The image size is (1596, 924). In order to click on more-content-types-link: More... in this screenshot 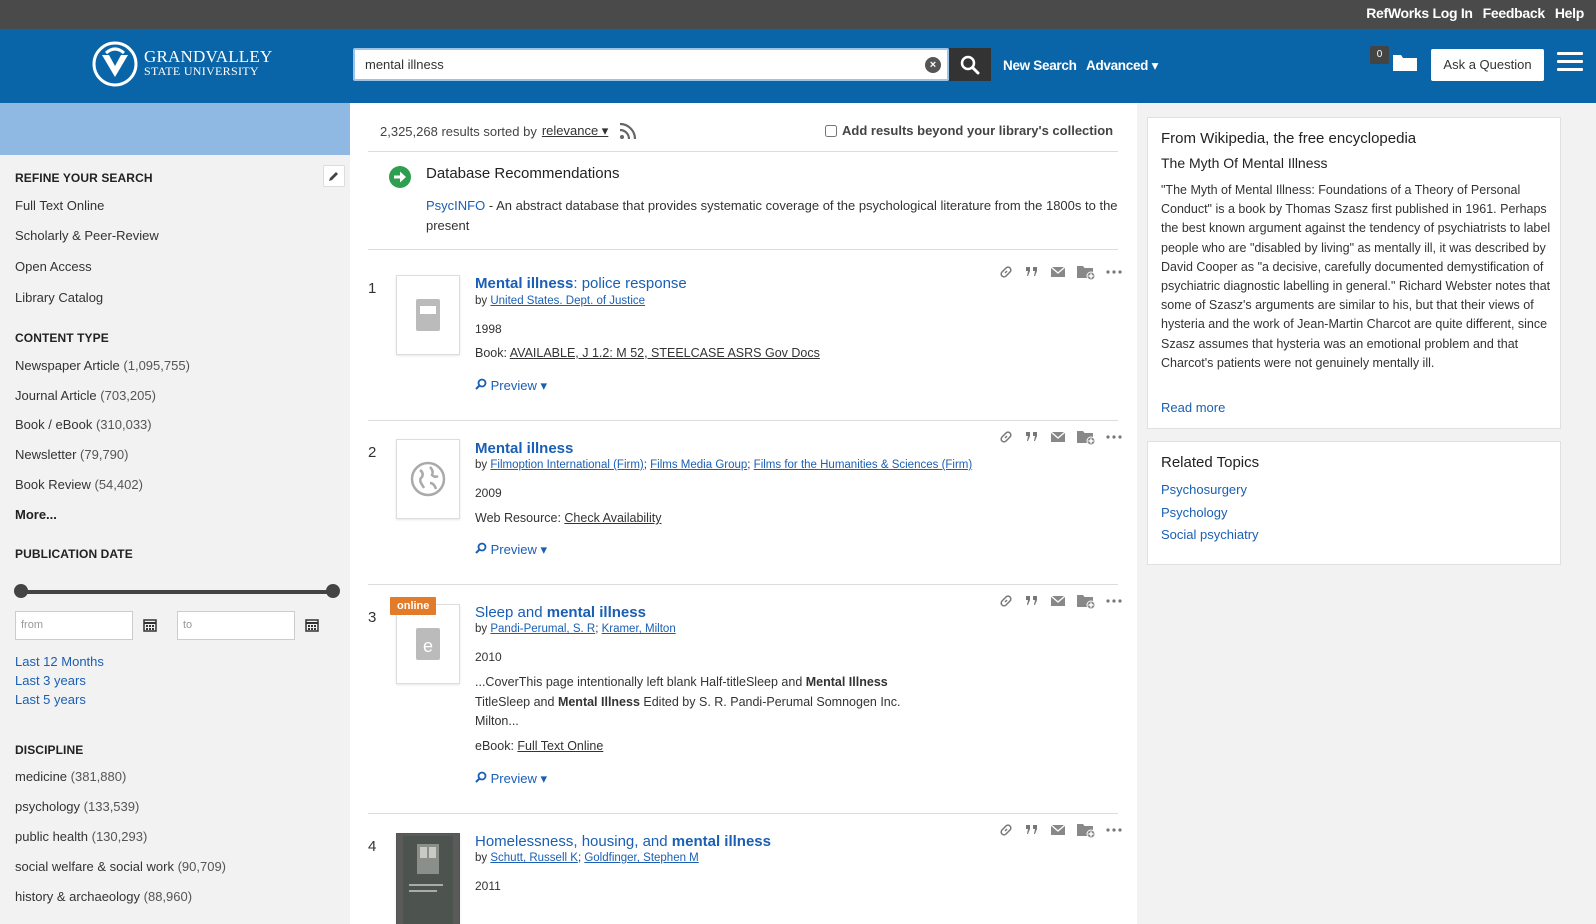, I will do `click(36, 514)`.